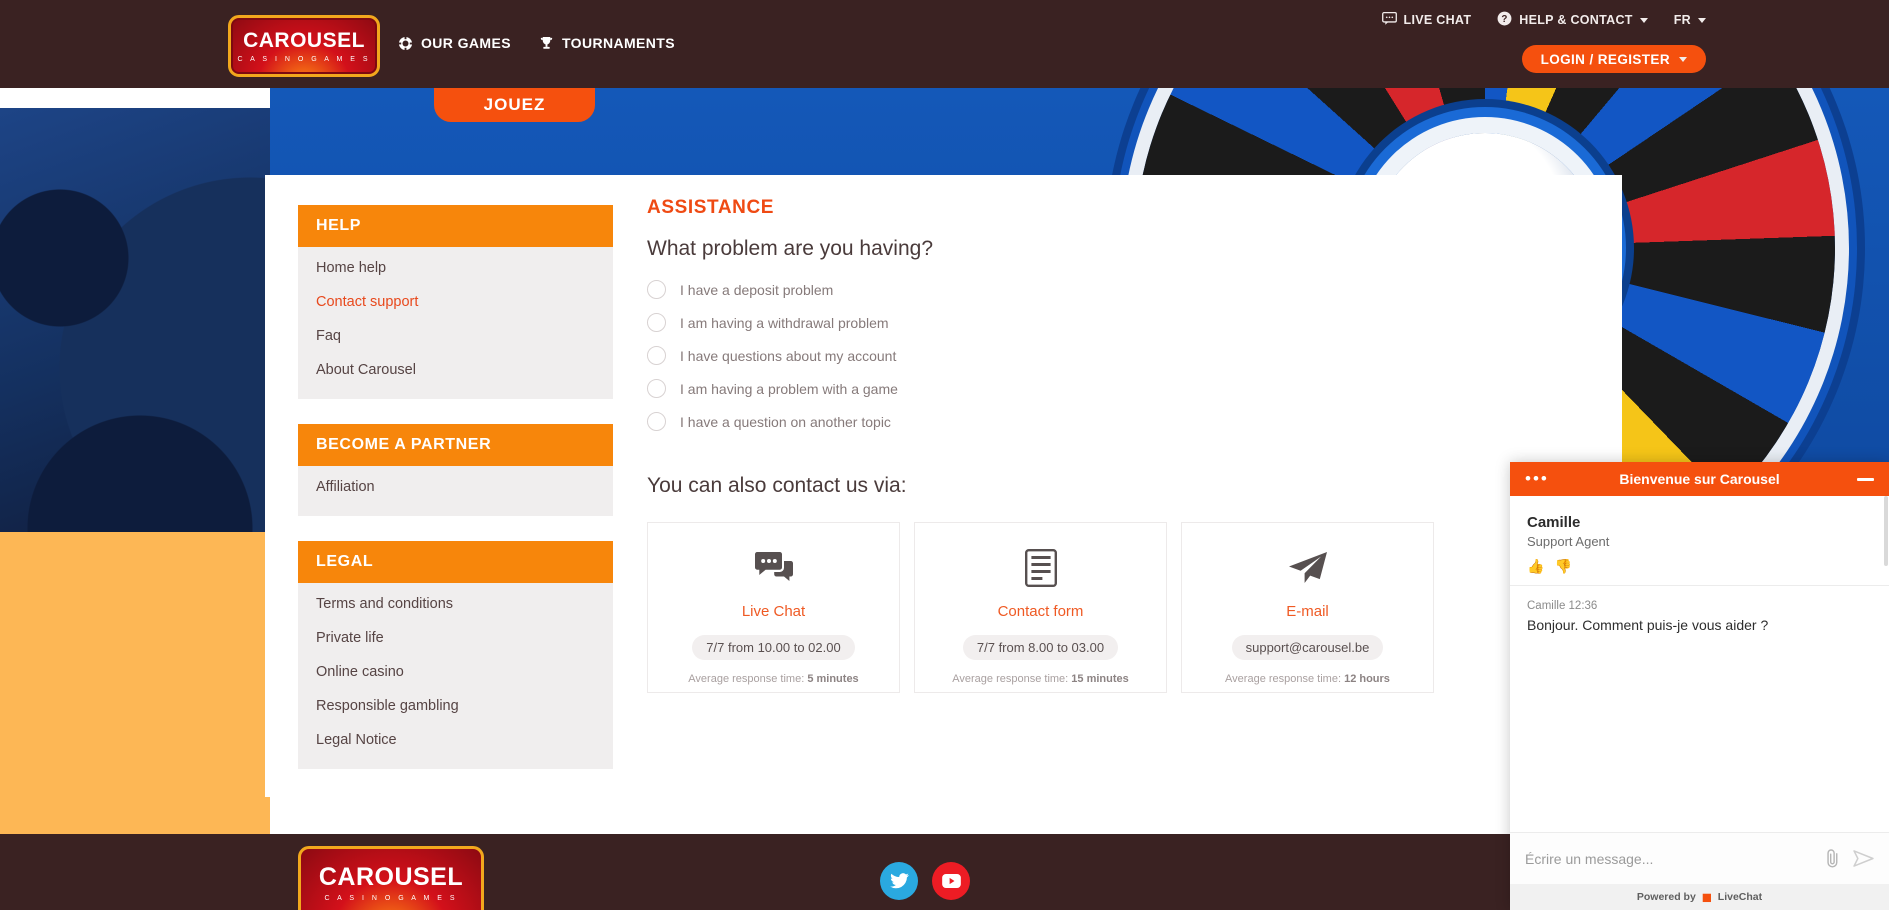 This screenshot has width=1889, height=910. I want to click on radio-option-deposit-problem: I have a deposit problem, so click(1134, 289).